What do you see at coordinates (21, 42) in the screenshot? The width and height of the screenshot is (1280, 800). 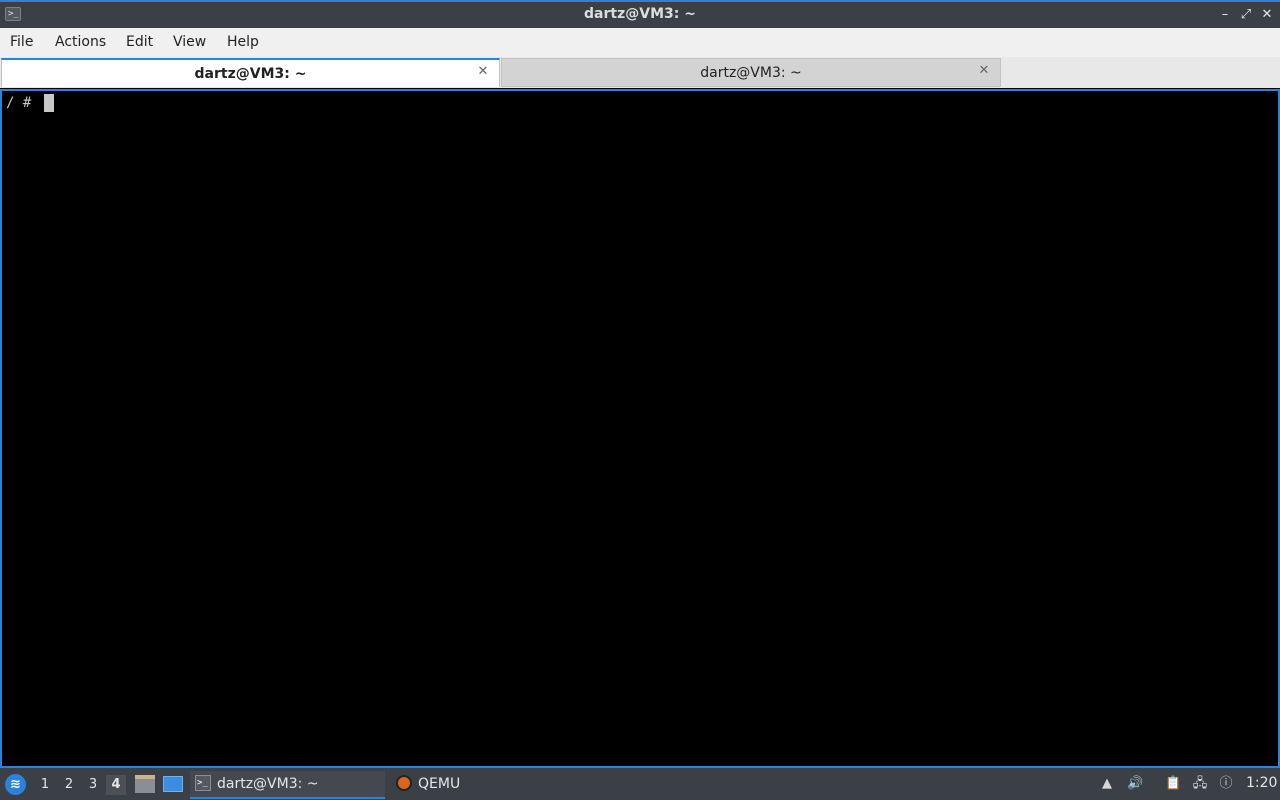 I see `menu-file: File` at bounding box center [21, 42].